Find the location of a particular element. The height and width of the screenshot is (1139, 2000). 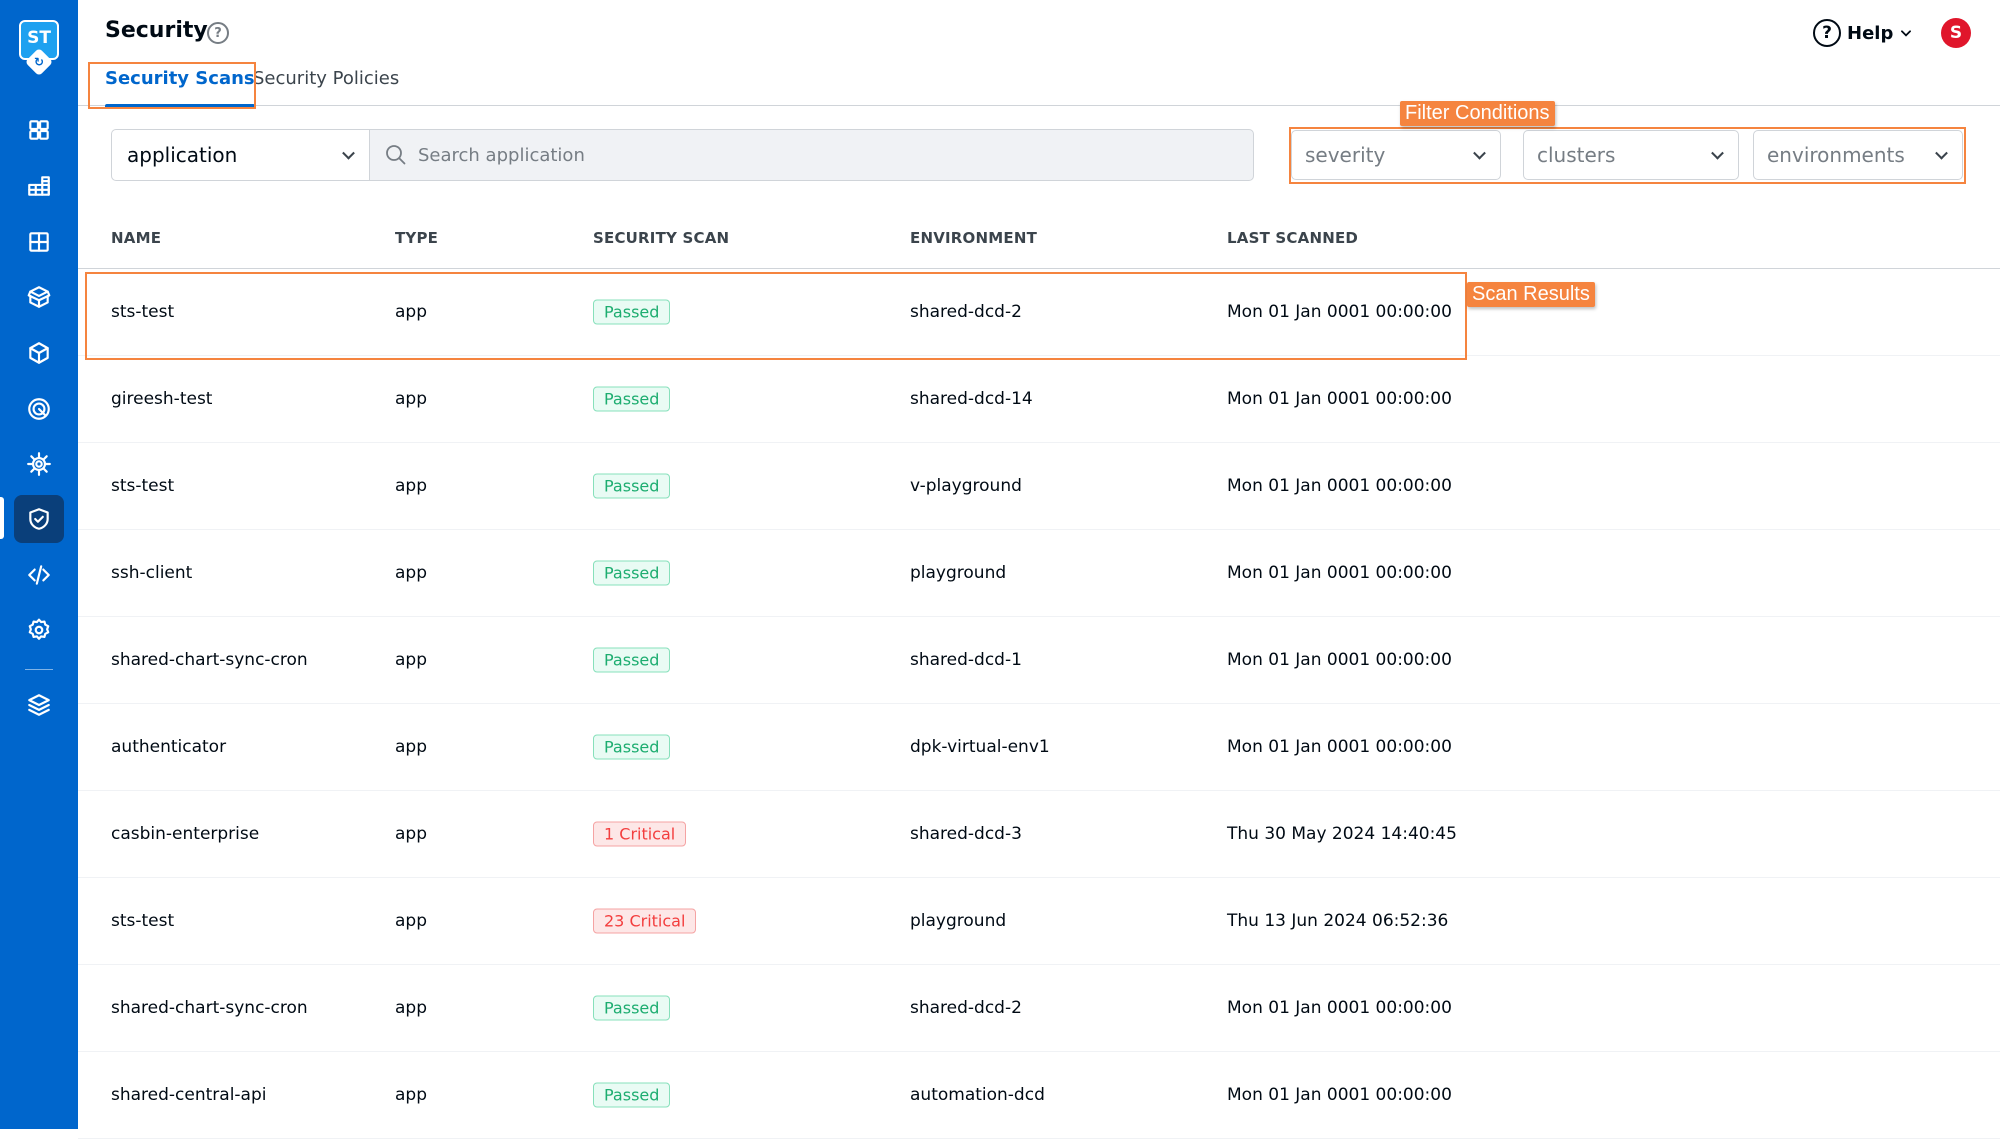

sidebar: ST ↻ is located at coordinates (39, 564).